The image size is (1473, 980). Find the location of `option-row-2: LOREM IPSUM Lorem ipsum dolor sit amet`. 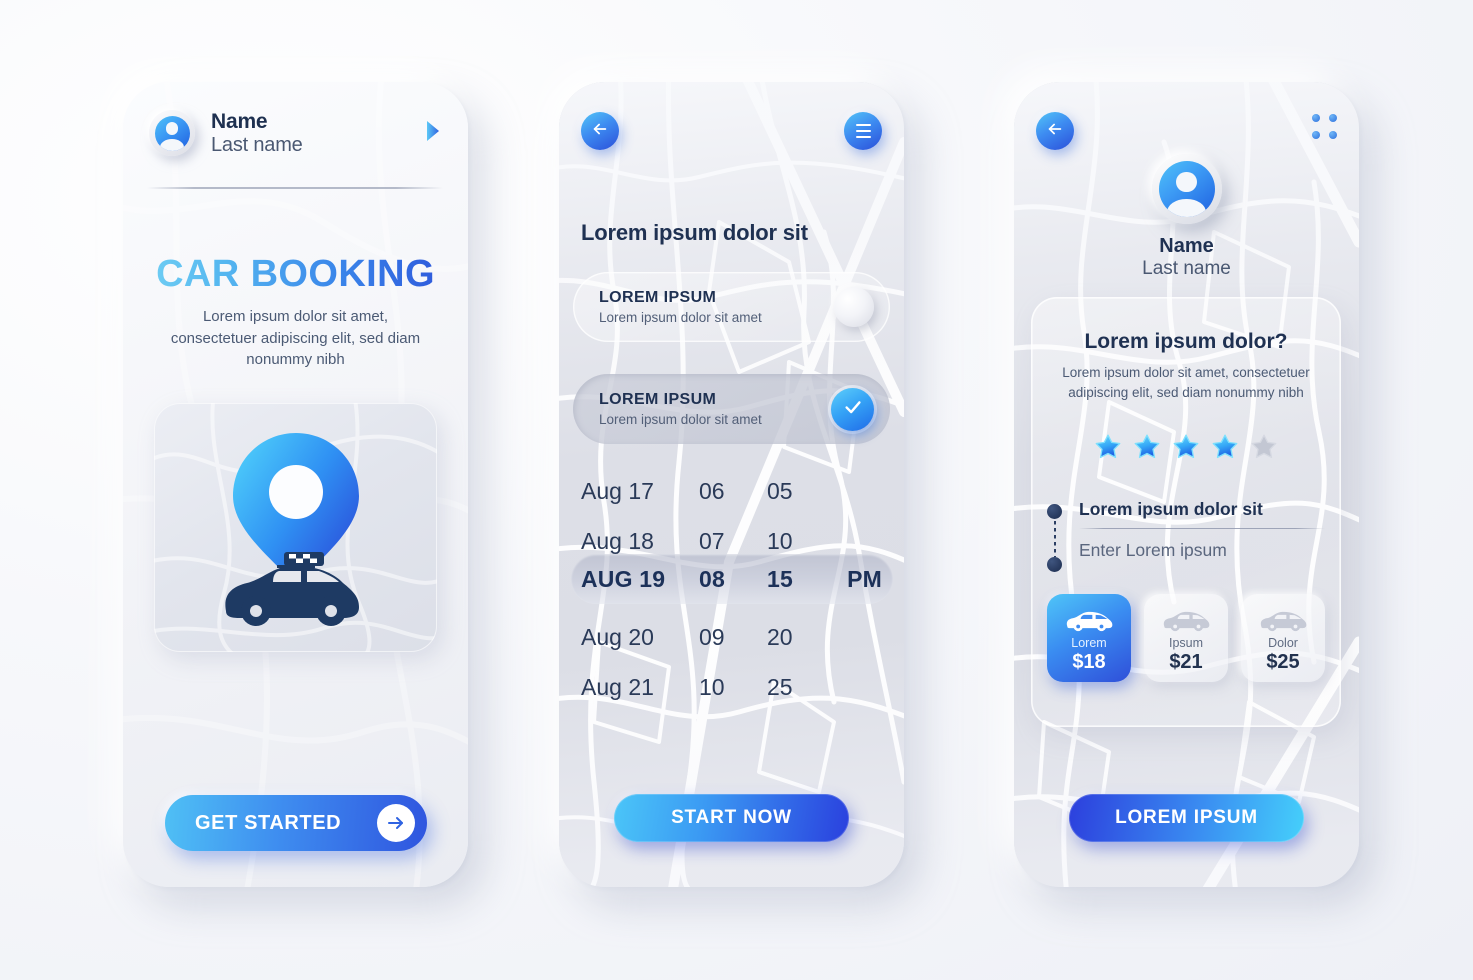

option-row-2: LOREM IPSUM Lorem ipsum dolor sit amet is located at coordinates (731, 409).